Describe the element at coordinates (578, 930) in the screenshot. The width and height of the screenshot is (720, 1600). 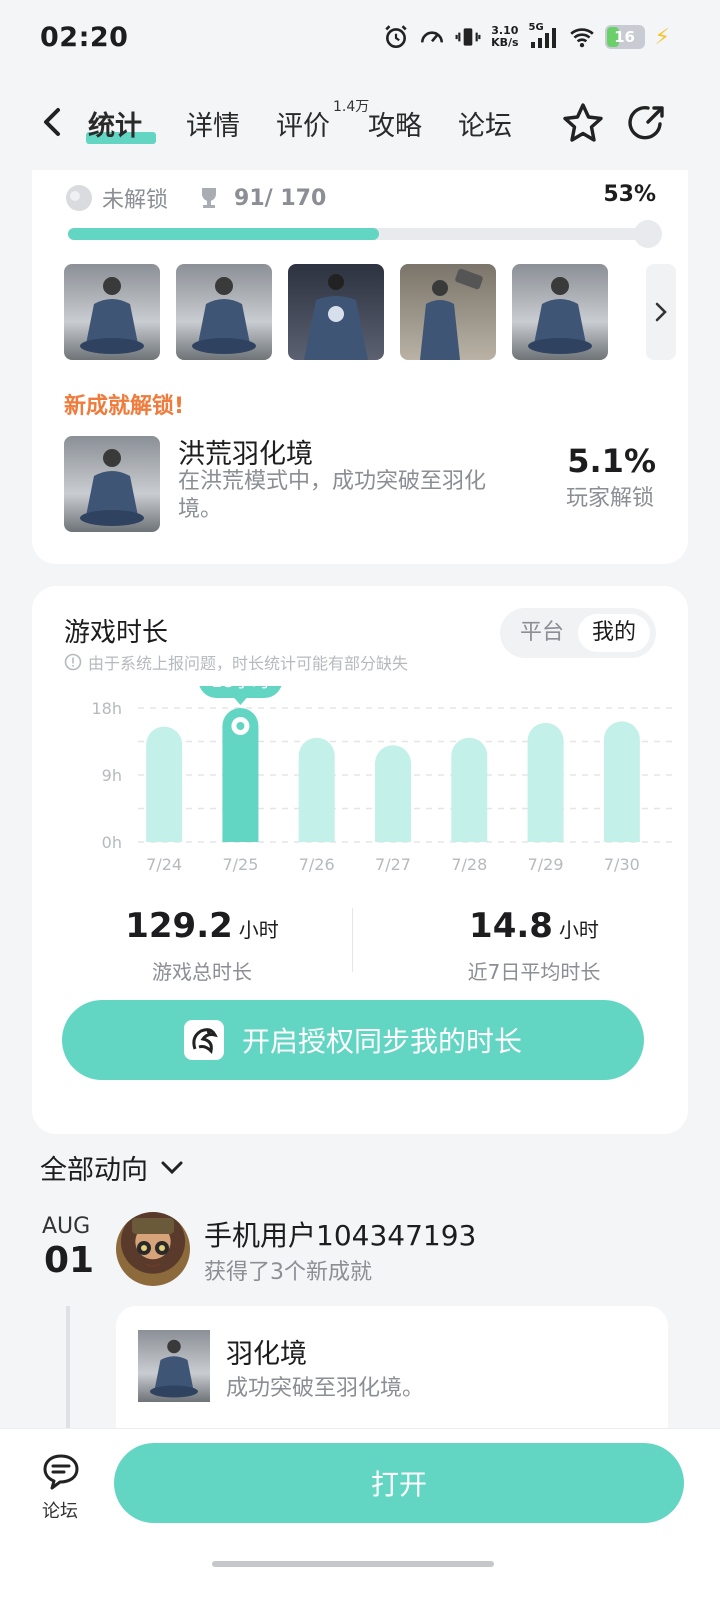
I see `avg-playtime-unit: 小时` at that location.